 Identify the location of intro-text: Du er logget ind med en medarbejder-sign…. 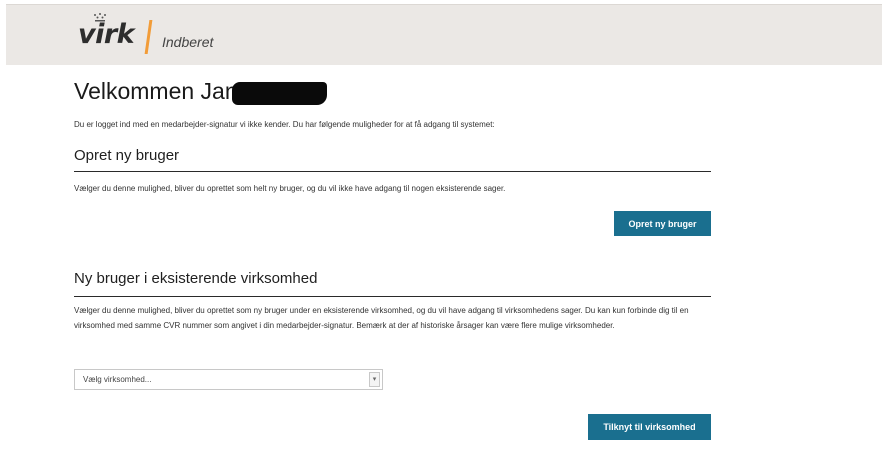
(284, 124).